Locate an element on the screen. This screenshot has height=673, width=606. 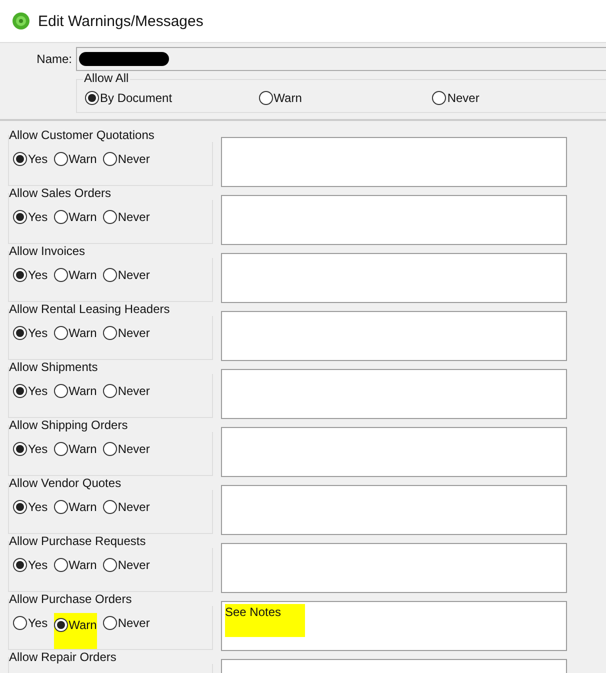
group-label: Allow Sales Orders is located at coordinates (111, 193).